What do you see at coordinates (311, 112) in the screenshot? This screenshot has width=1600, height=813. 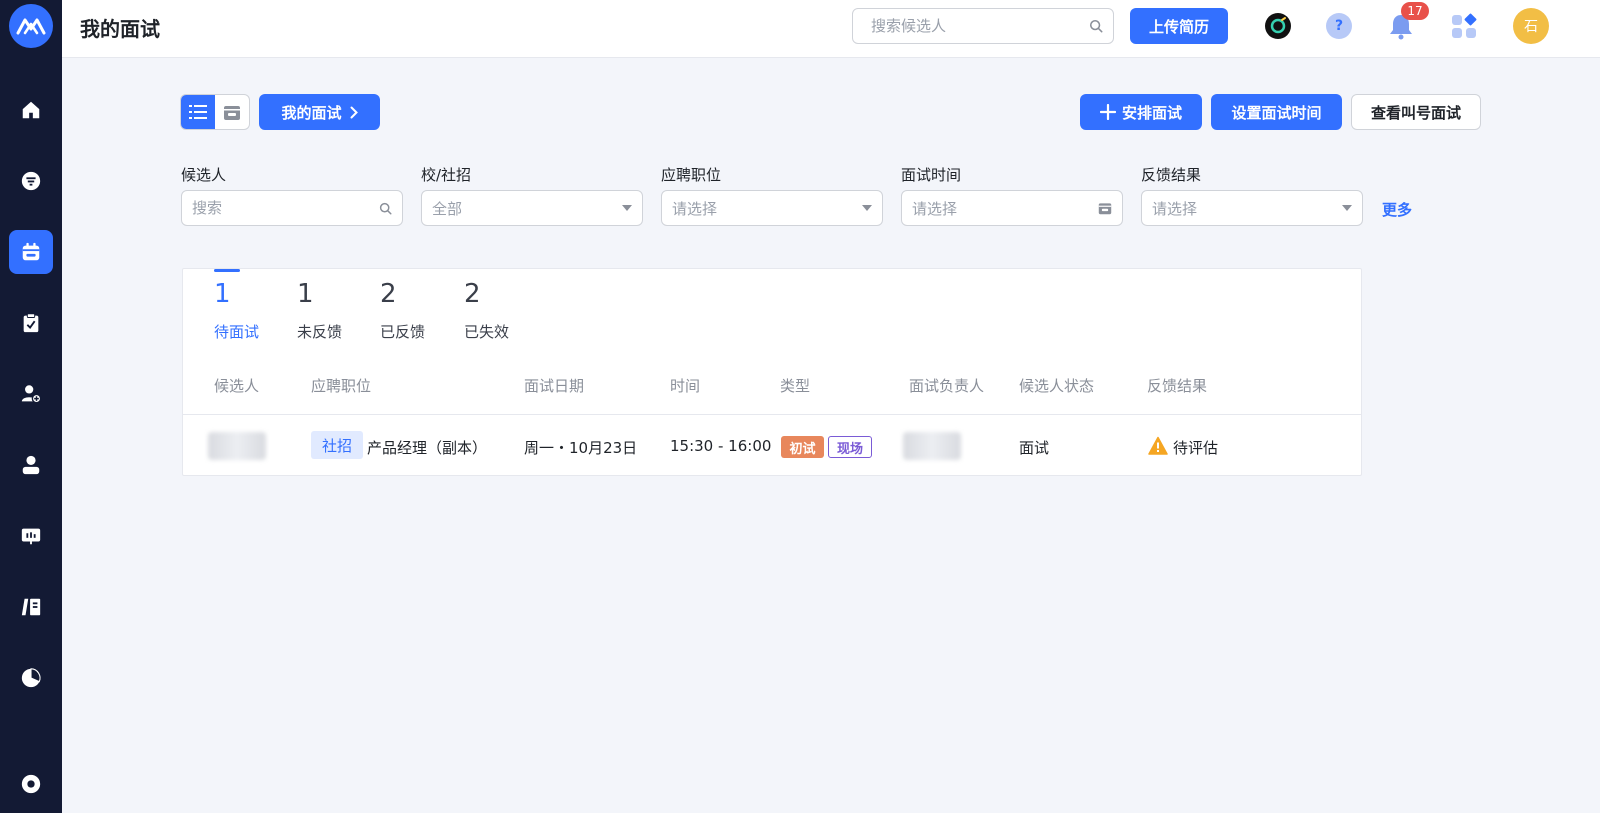 I see `my-interview-label: 我的面试` at bounding box center [311, 112].